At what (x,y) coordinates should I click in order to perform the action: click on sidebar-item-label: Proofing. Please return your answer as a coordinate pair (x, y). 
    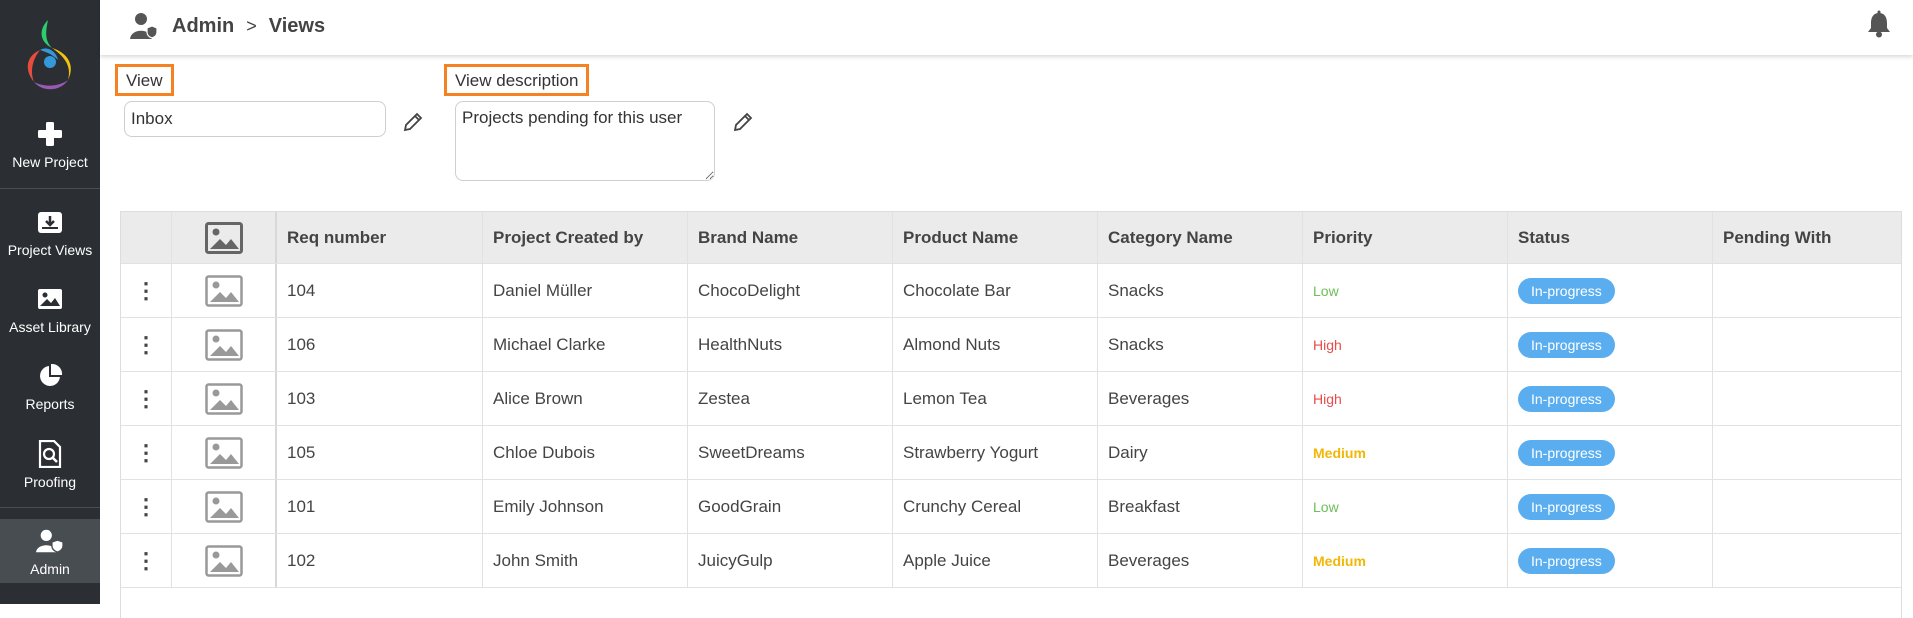
    Looking at the image, I should click on (50, 482).